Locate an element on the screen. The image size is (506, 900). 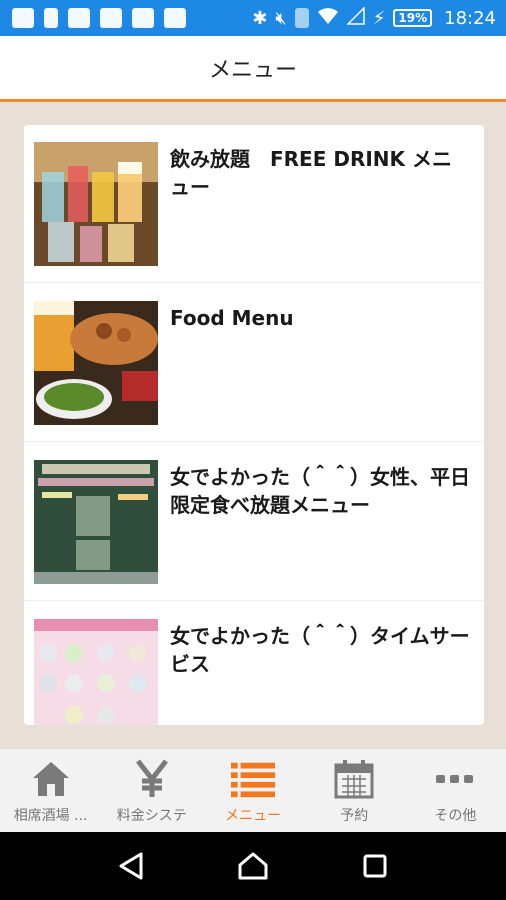
home-button is located at coordinates (253, 866).